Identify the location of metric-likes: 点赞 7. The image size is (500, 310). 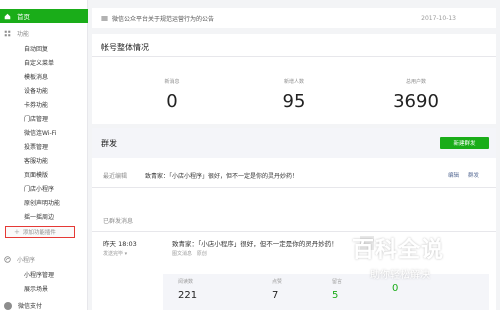
(277, 289).